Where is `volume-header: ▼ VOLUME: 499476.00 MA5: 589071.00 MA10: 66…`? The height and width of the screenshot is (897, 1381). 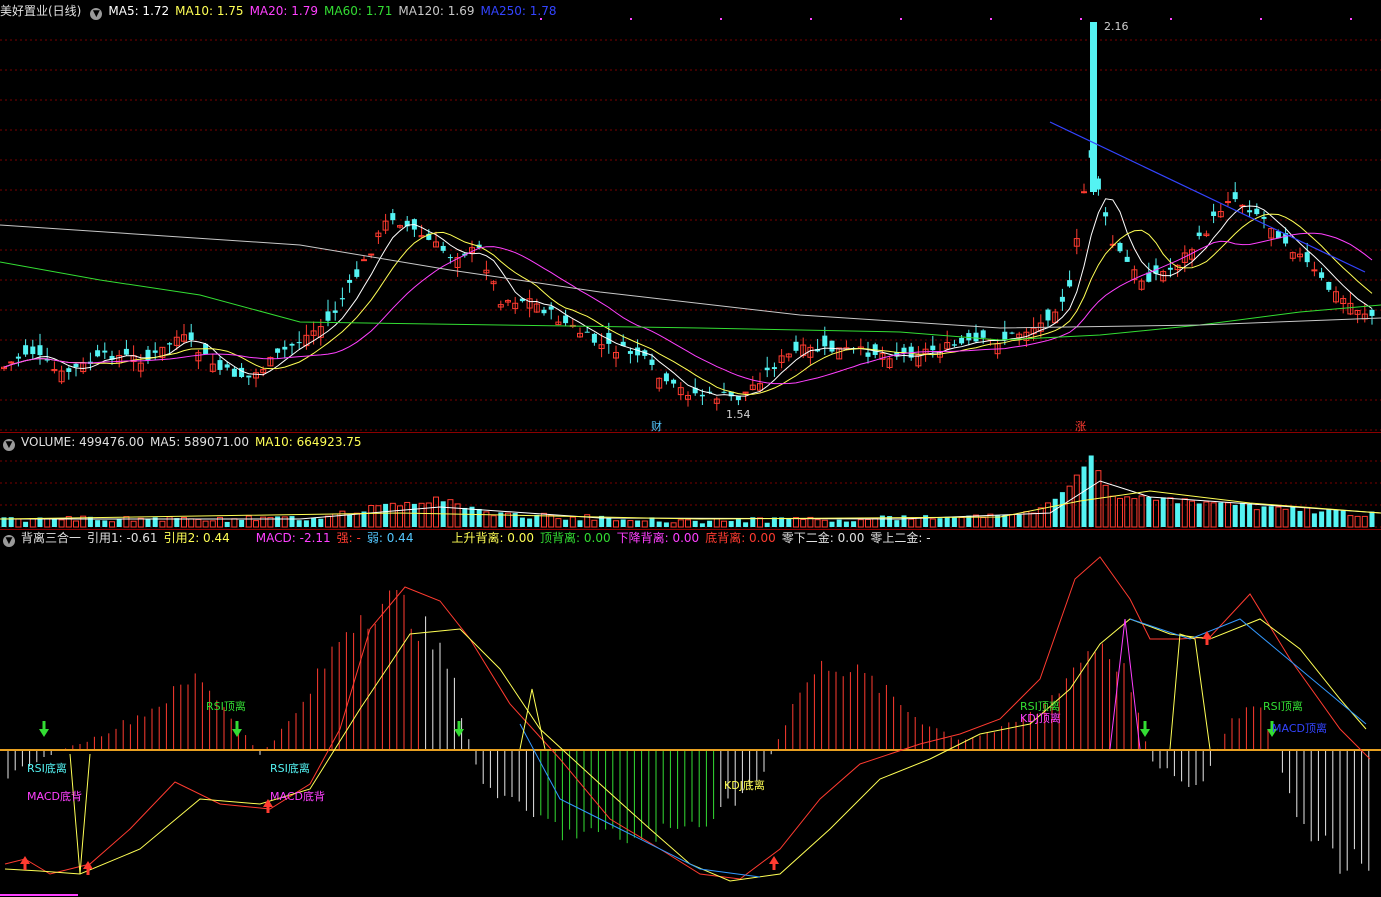
volume-header: ▼ VOLUME: 499476.00 MA5: 589071.00 MA10: 66… is located at coordinates (184, 442).